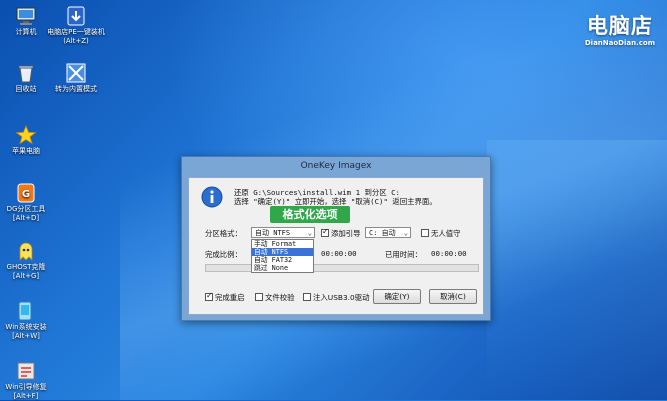 The image size is (667, 401). What do you see at coordinates (339, 253) in the screenshot?
I see `remaining-time: 00:00:00` at bounding box center [339, 253].